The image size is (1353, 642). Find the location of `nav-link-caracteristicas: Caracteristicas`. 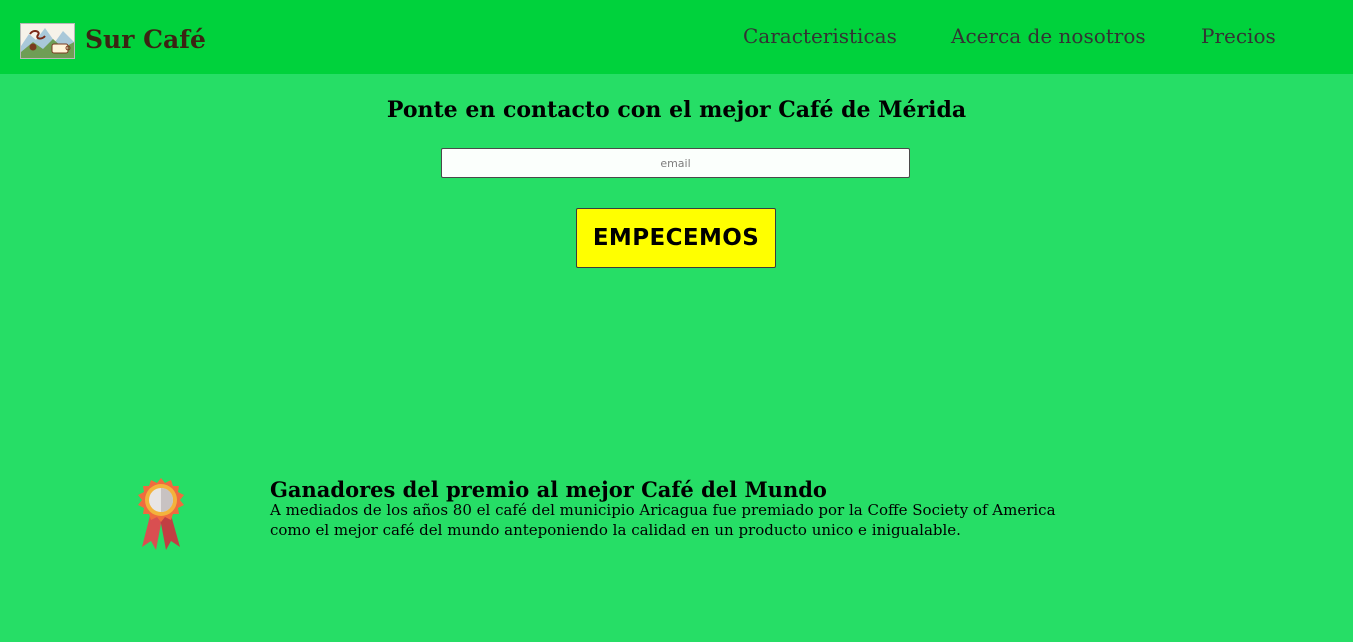

nav-link-caracteristicas: Caracteristicas is located at coordinates (820, 36).